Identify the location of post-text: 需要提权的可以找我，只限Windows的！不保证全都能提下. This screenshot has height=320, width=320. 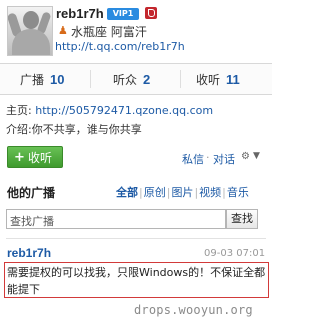
(136, 280).